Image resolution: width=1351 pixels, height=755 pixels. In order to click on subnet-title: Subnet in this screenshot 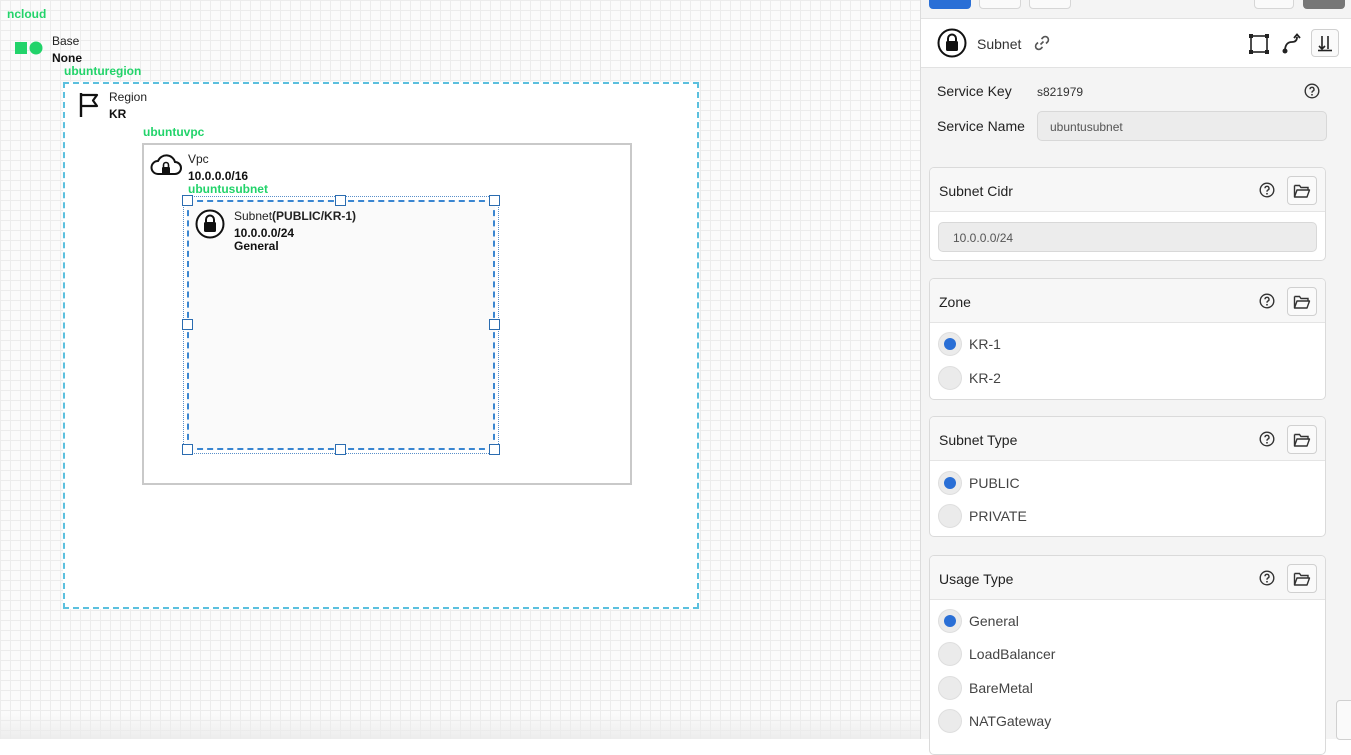, I will do `click(253, 216)`.